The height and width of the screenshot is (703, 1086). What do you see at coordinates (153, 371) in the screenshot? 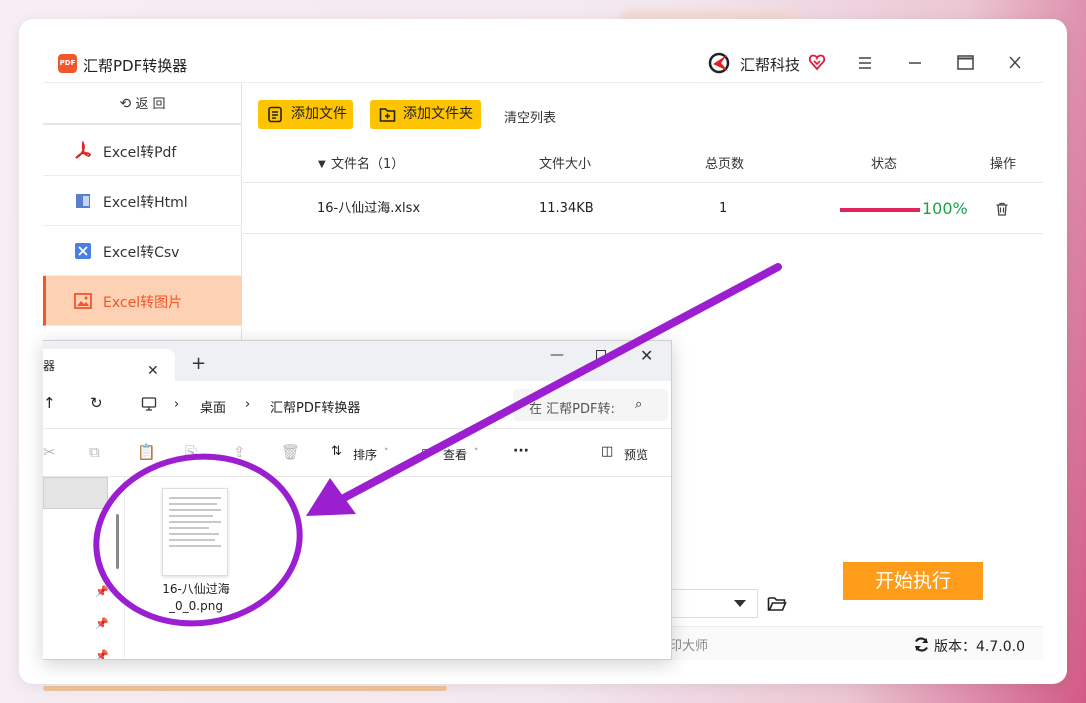
I see `tab-close-icon: ✕` at bounding box center [153, 371].